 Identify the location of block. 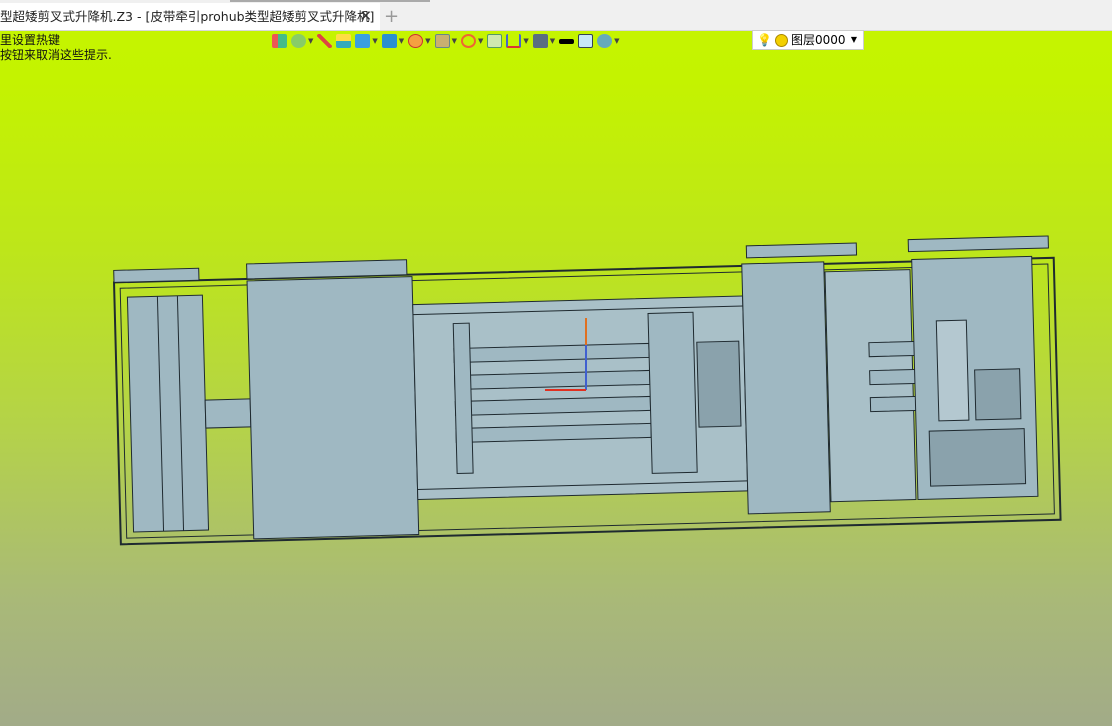
(672, 392).